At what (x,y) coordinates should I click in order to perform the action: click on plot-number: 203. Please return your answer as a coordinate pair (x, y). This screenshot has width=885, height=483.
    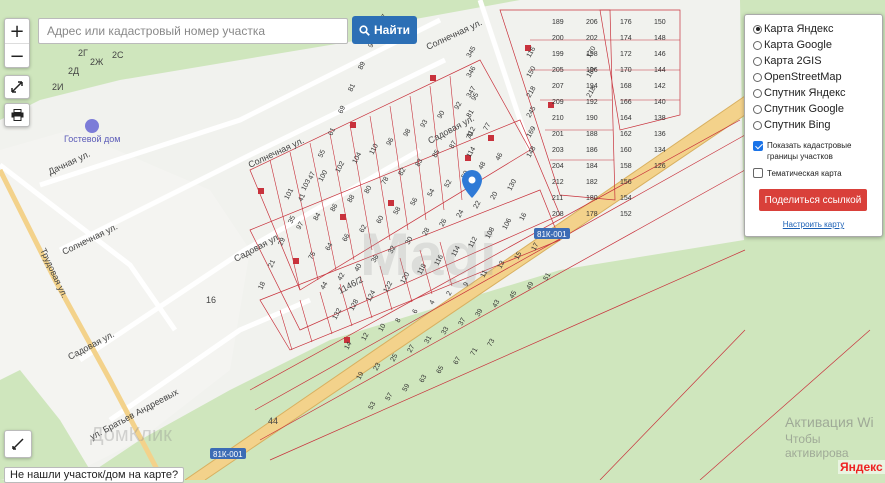
    Looking at the image, I should click on (558, 150).